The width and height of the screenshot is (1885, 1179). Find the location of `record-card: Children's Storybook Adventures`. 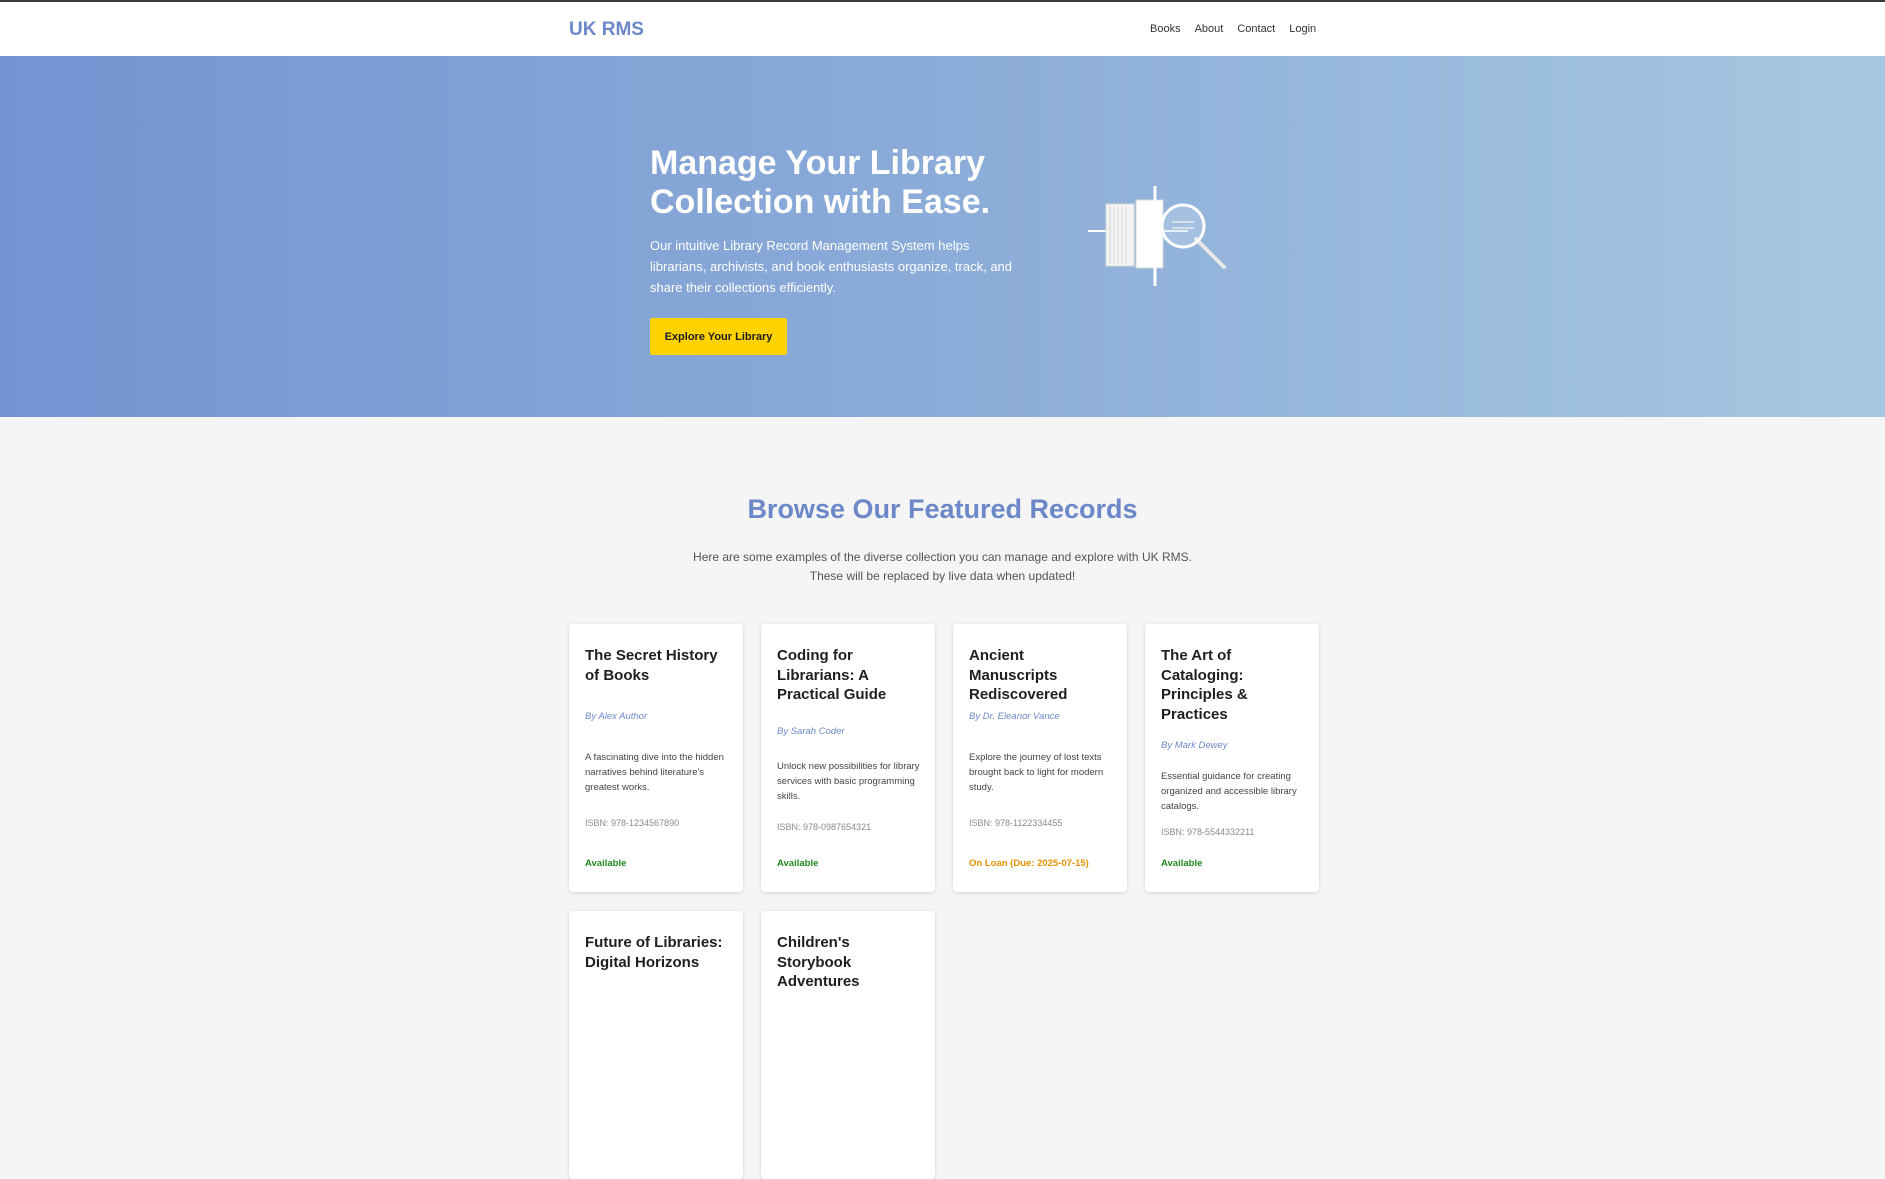

record-card: Children's Storybook Adventures is located at coordinates (848, 1045).